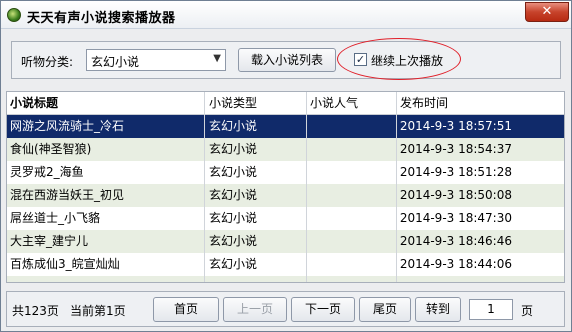 The width and height of the screenshot is (572, 332). What do you see at coordinates (323, 309) in the screenshot?
I see `next-page-button: 下一页` at bounding box center [323, 309].